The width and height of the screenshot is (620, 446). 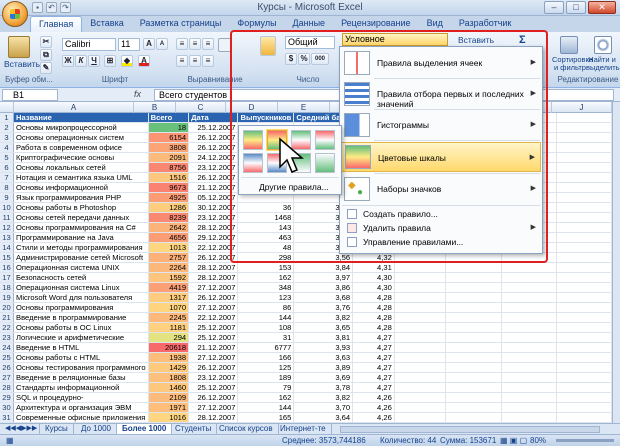 I want to click on cell: Введение в HTML, so click(x=81, y=347).